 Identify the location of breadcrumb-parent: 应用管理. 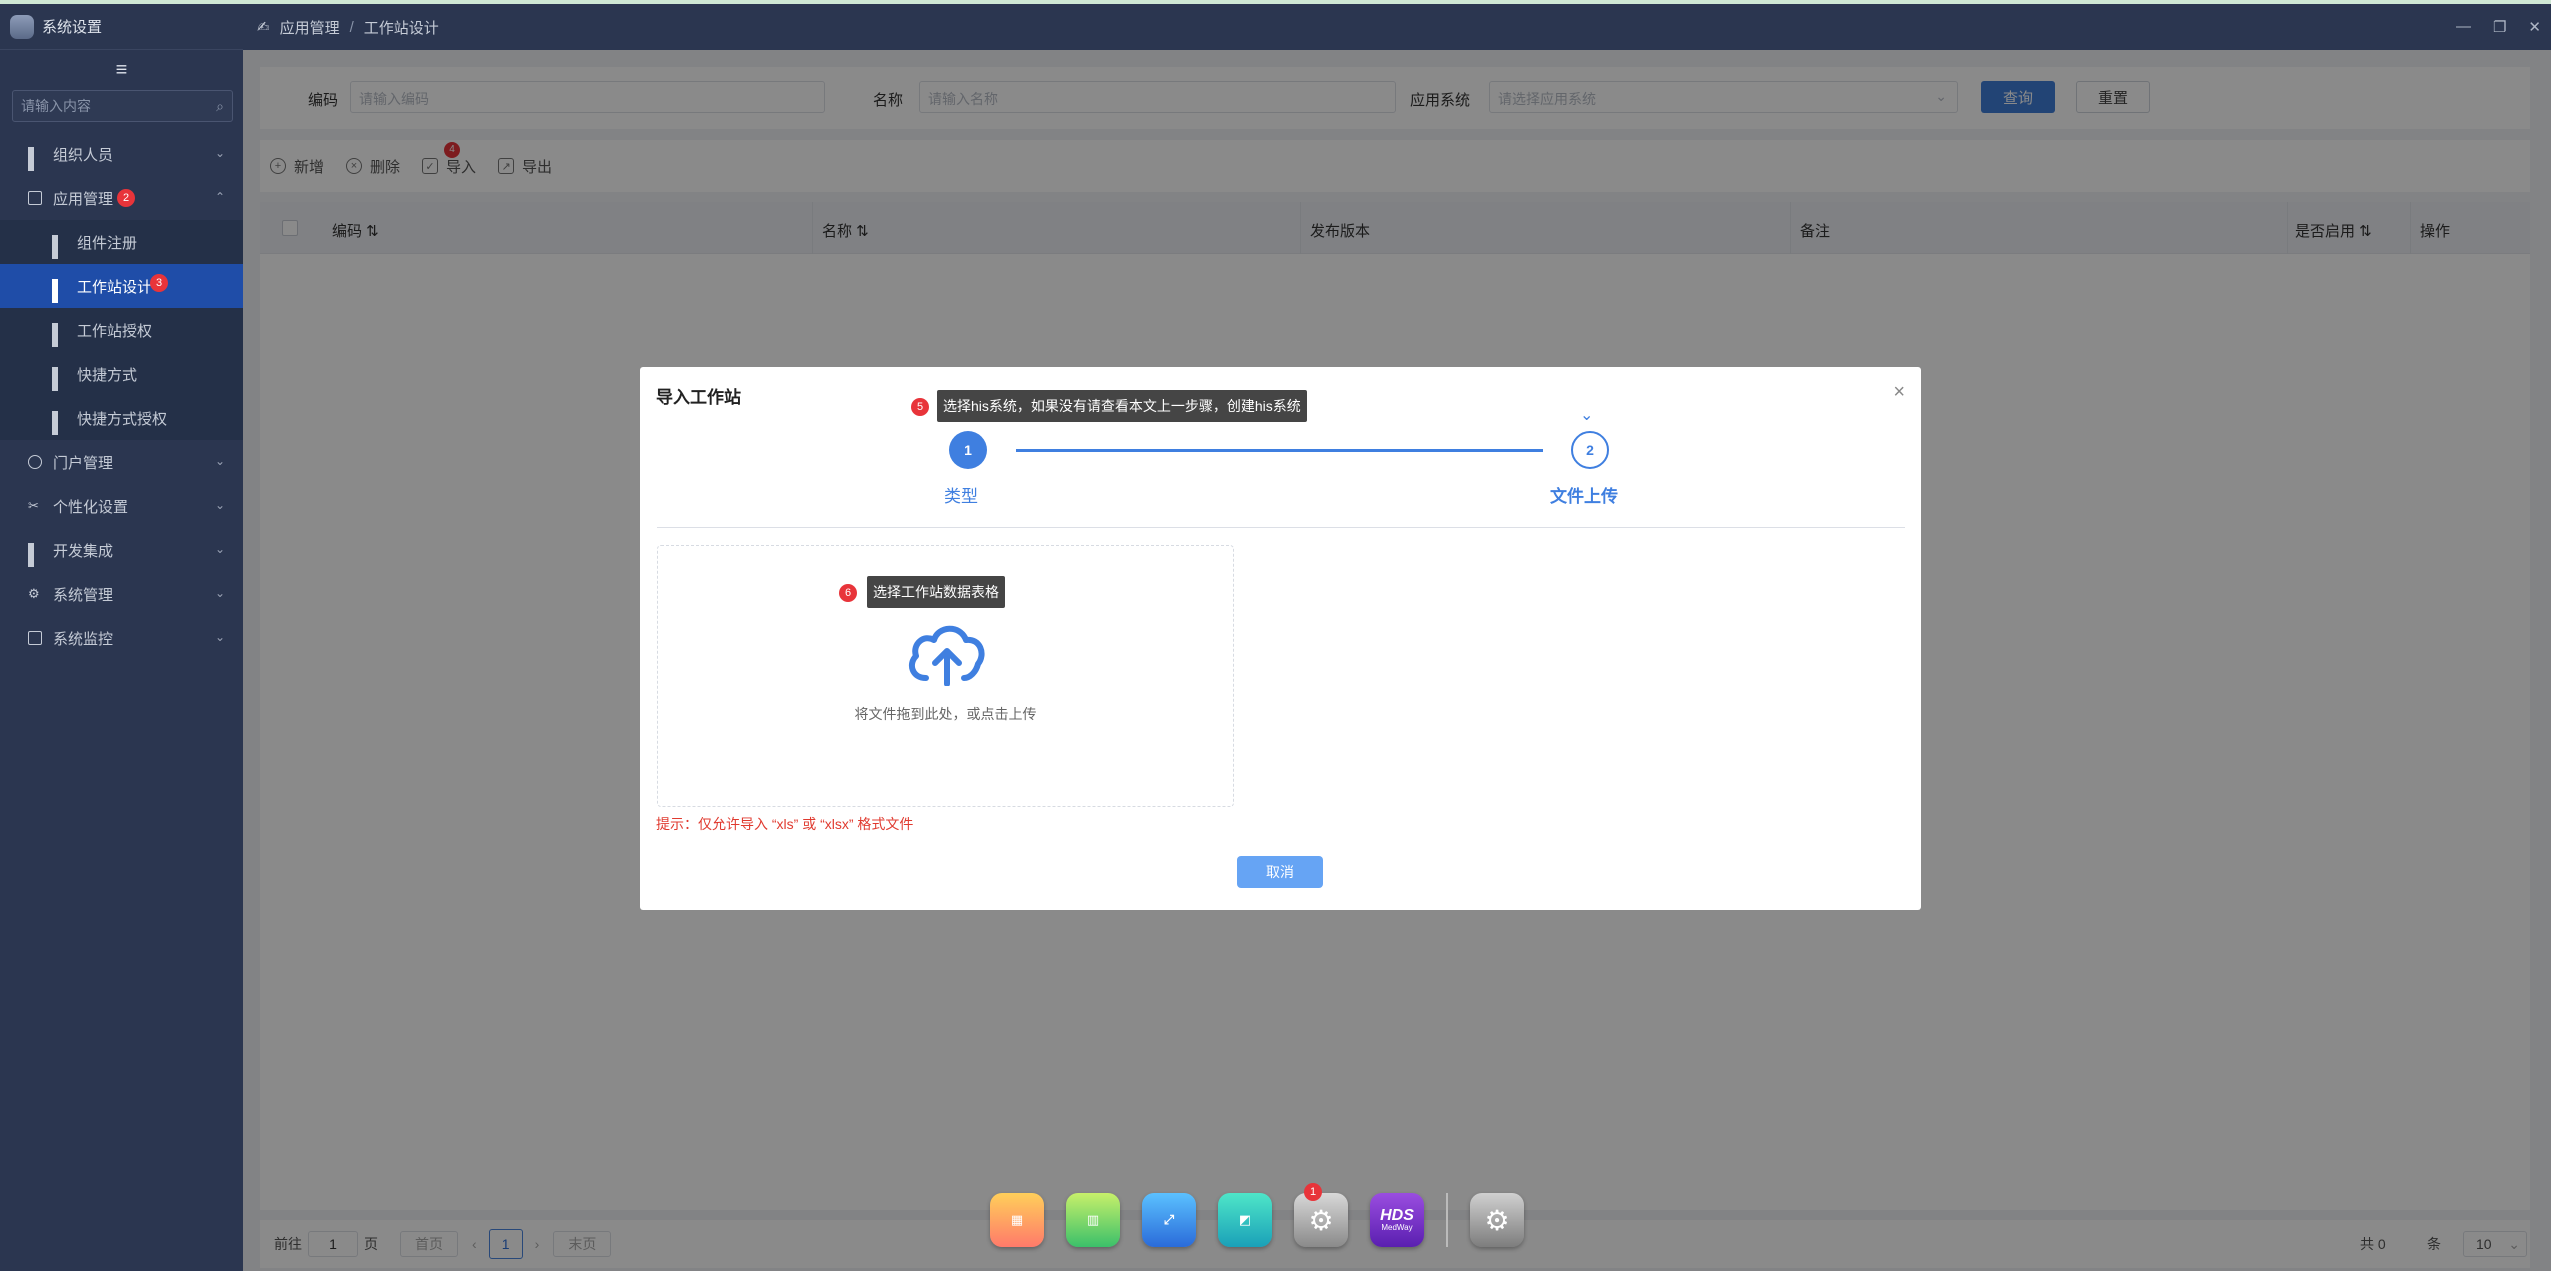
(310, 27).